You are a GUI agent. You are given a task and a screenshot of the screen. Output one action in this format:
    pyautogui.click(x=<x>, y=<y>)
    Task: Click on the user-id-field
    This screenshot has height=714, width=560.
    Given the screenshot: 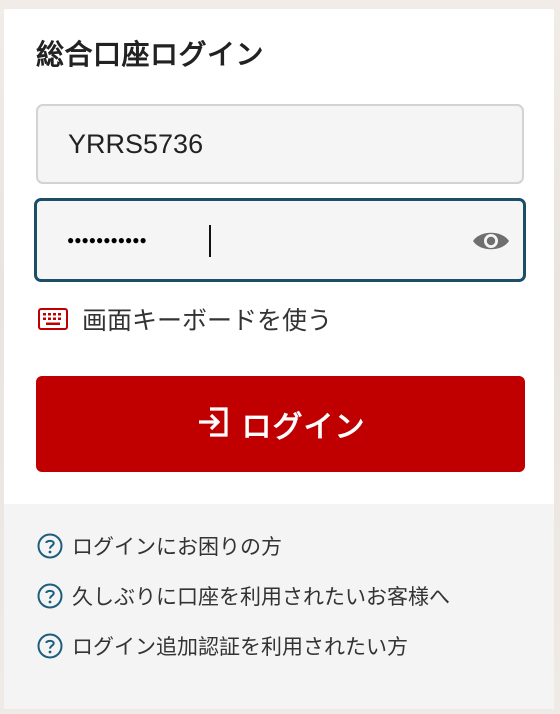 What is the action you would take?
    pyautogui.click(x=280, y=144)
    